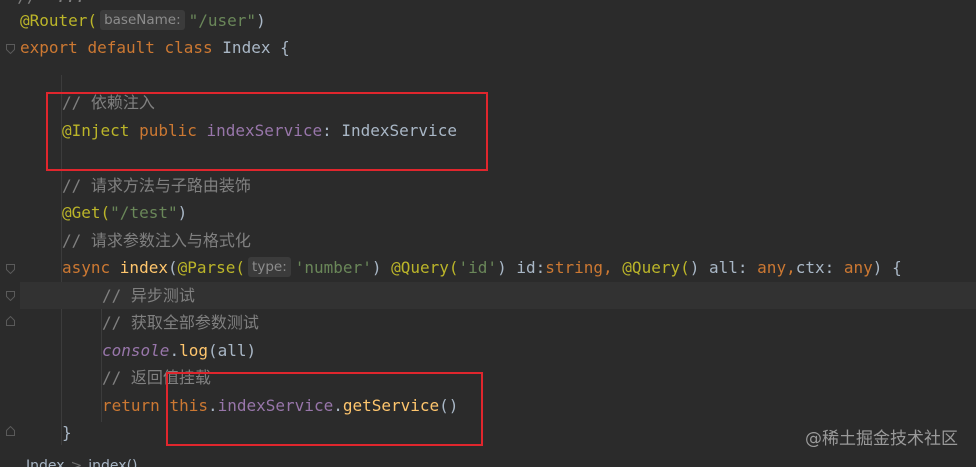 The image size is (976, 467). I want to click on token-punct: ) {, so click(887, 267).